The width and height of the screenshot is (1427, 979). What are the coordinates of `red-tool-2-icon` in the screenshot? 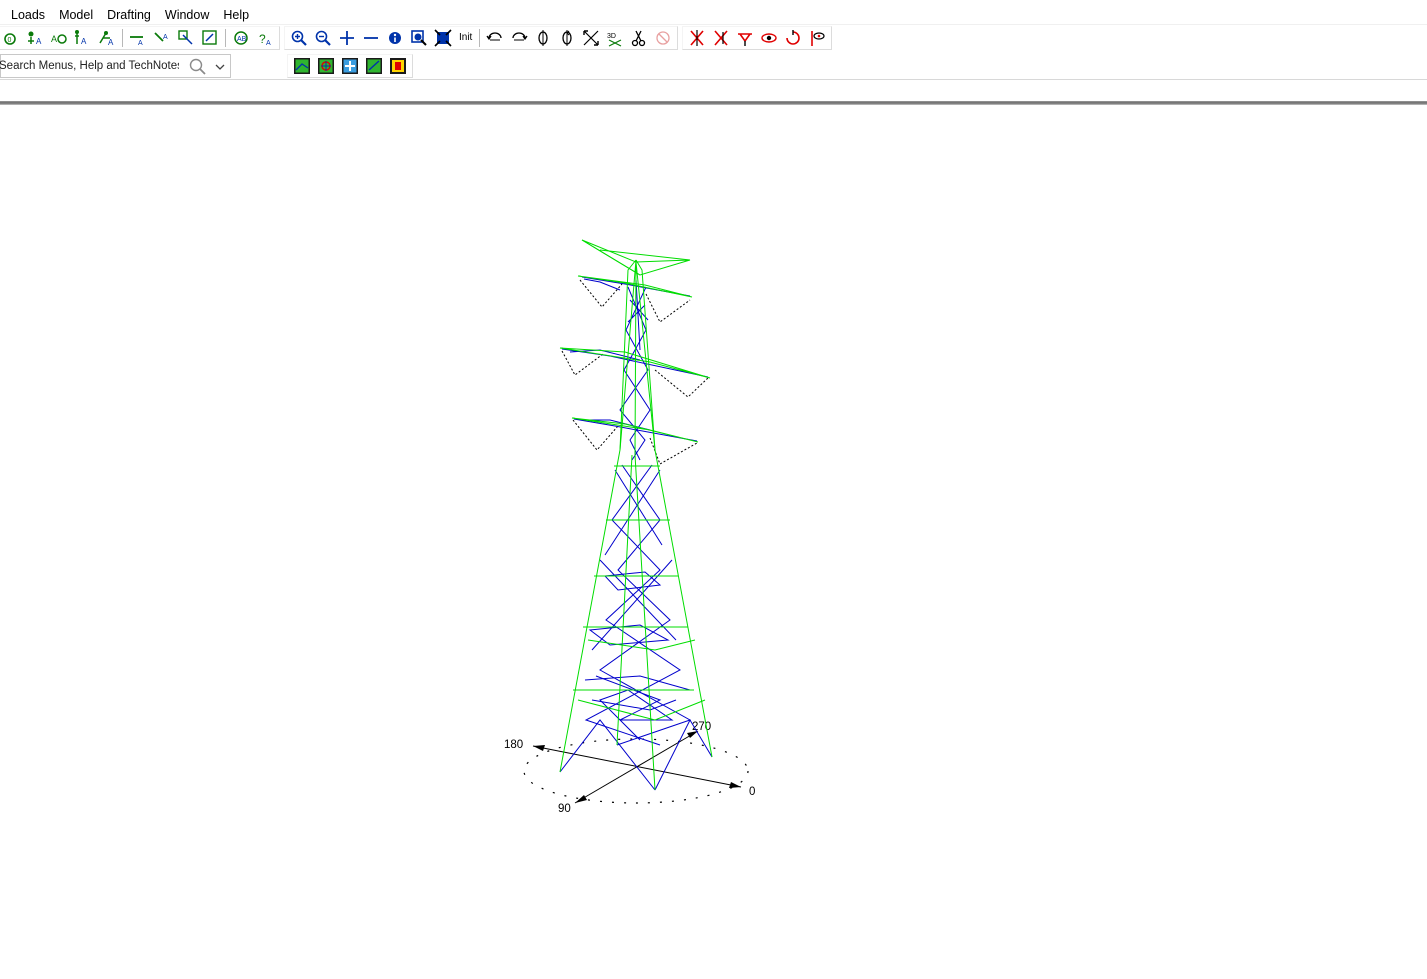 It's located at (721, 38).